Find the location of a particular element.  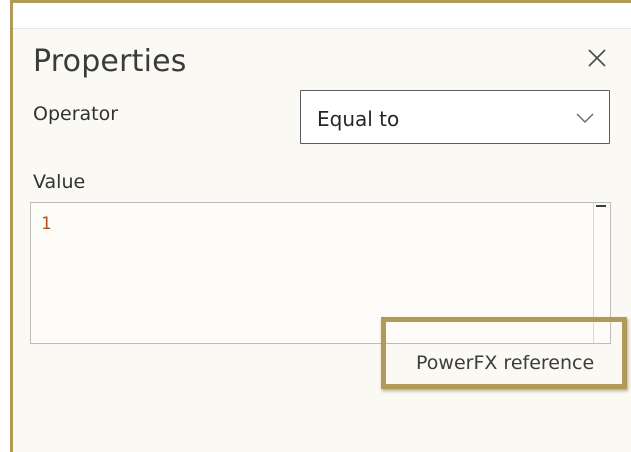

top-highlight-rule is located at coordinates (315, 1).